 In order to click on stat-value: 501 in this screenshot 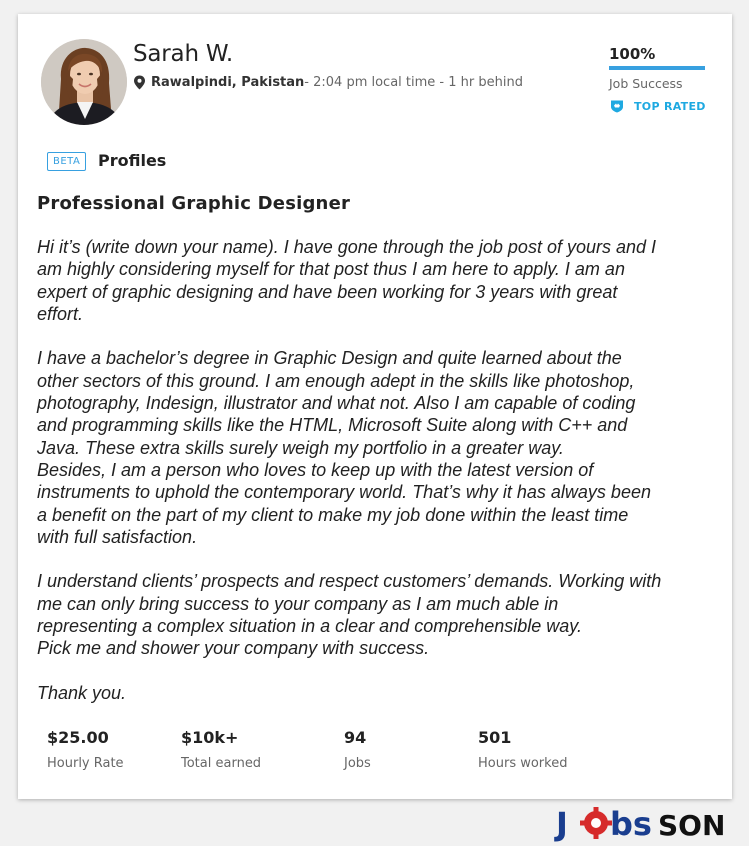, I will do `click(495, 737)`.